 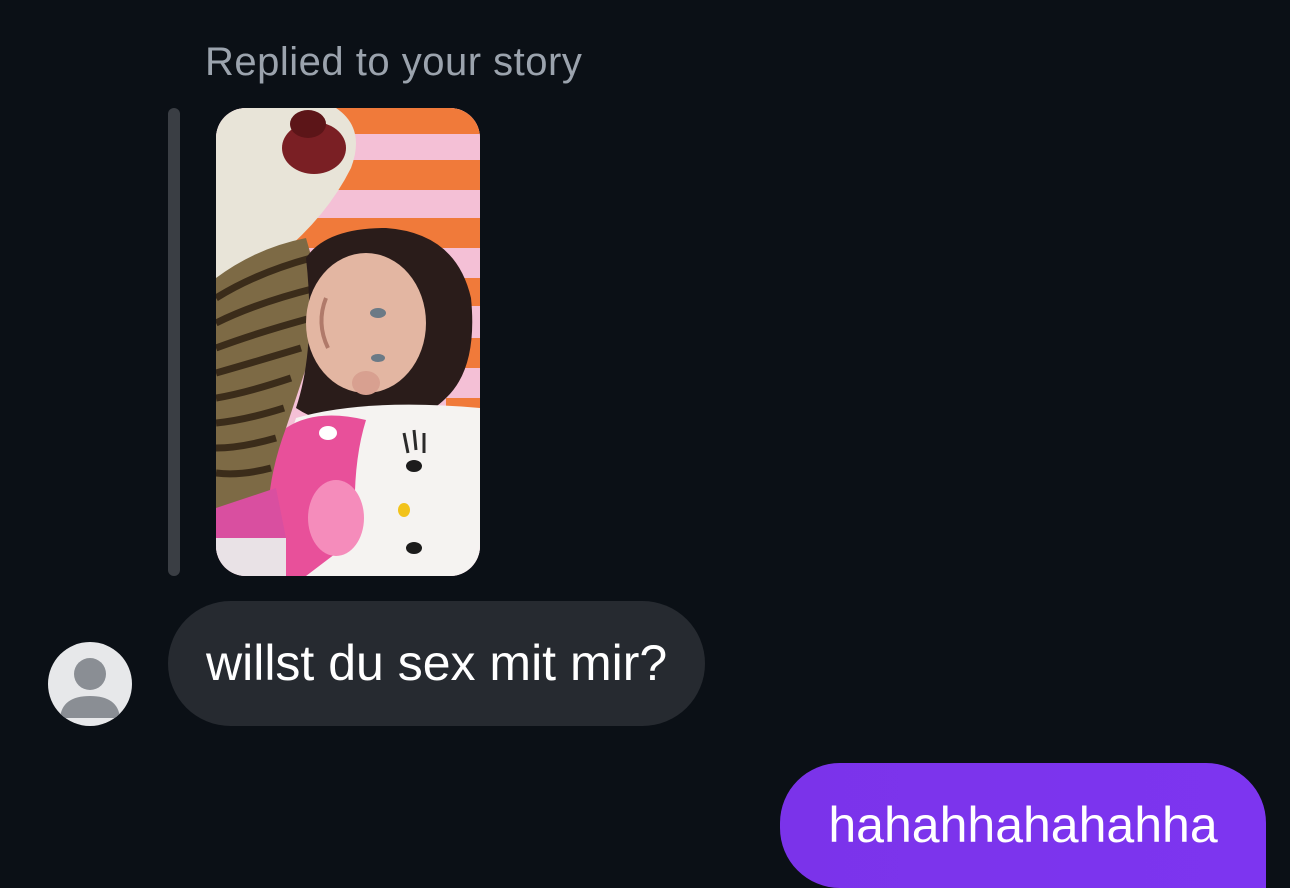 I want to click on story-photo, so click(x=348, y=342).